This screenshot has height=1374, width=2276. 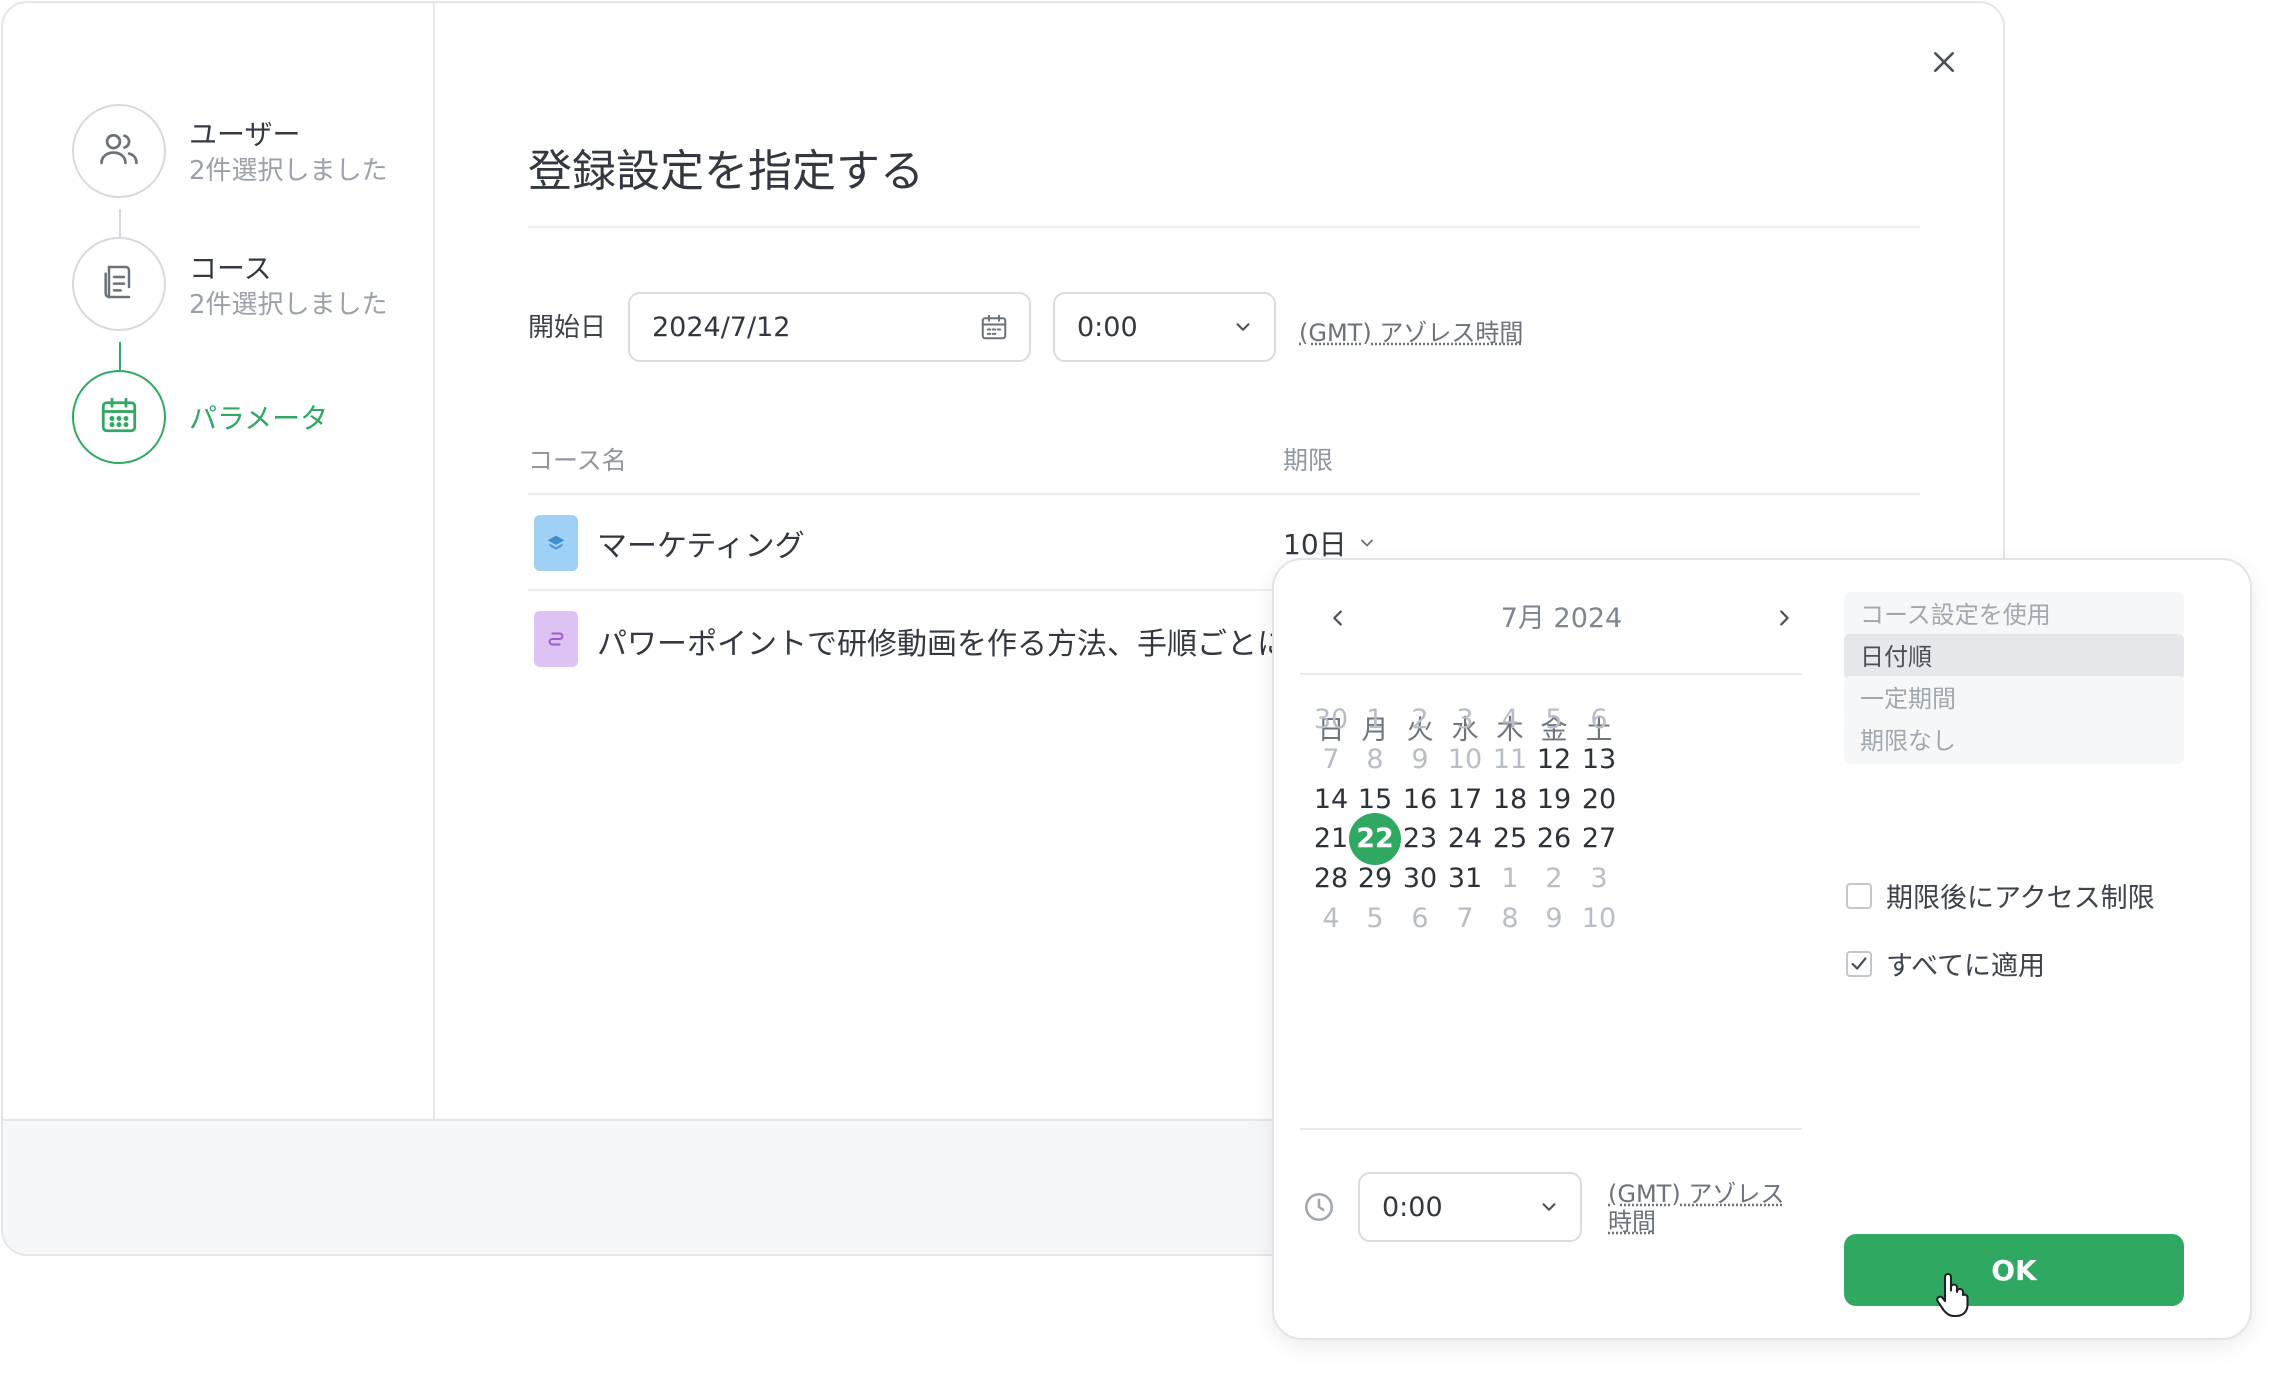 I want to click on step-connector, so click(x=120, y=223).